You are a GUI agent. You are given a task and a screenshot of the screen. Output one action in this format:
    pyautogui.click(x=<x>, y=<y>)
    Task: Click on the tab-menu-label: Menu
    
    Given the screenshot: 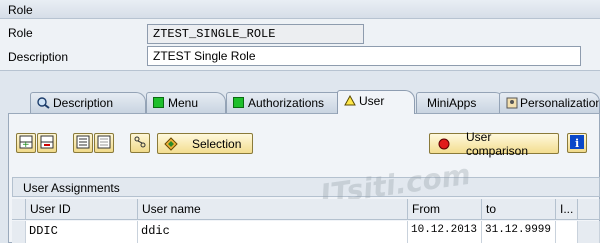 What is the action you would take?
    pyautogui.click(x=183, y=103)
    